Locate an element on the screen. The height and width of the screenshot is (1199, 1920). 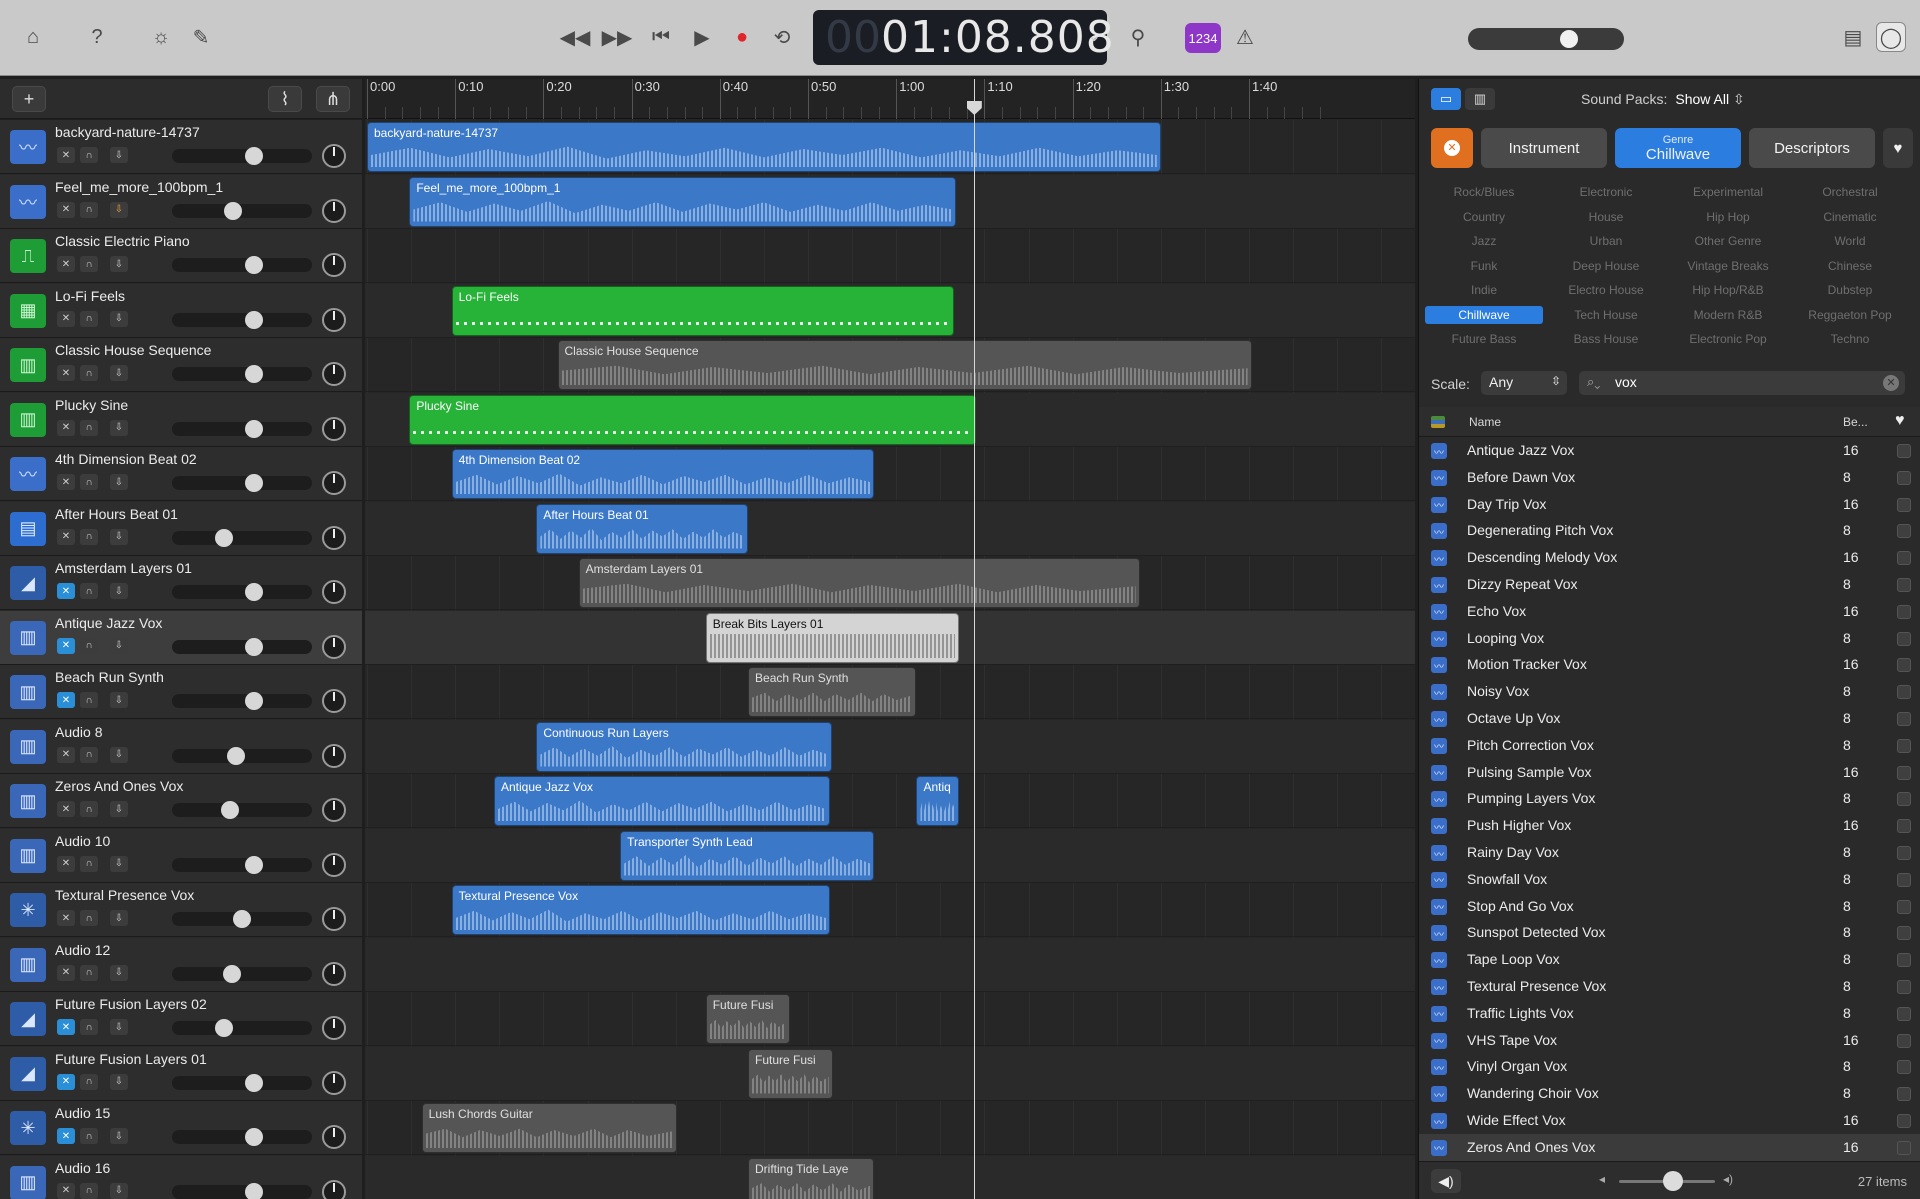
keyword-button: Electronic Pop is located at coordinates (1728, 339).